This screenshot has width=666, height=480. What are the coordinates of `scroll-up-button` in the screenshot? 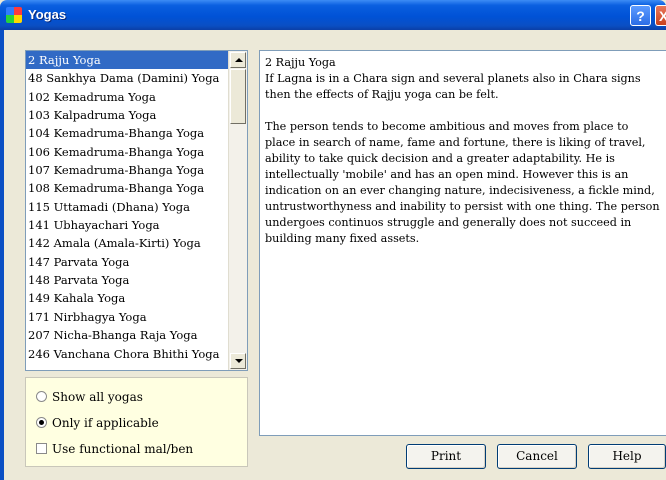 It's located at (238, 60).